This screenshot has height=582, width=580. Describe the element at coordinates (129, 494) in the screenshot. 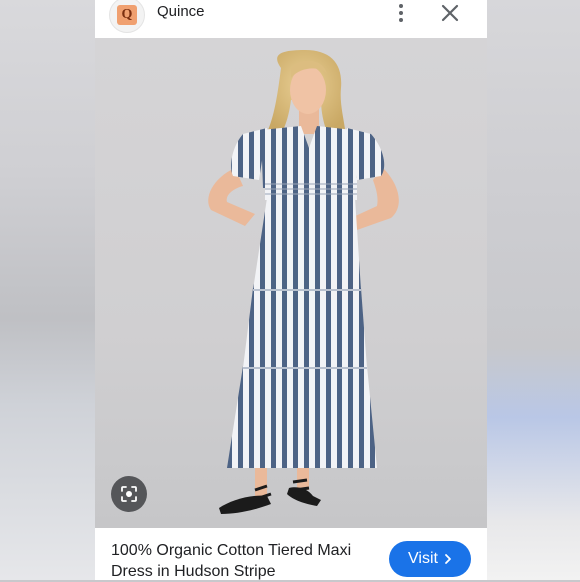

I see `lens-icon` at that location.